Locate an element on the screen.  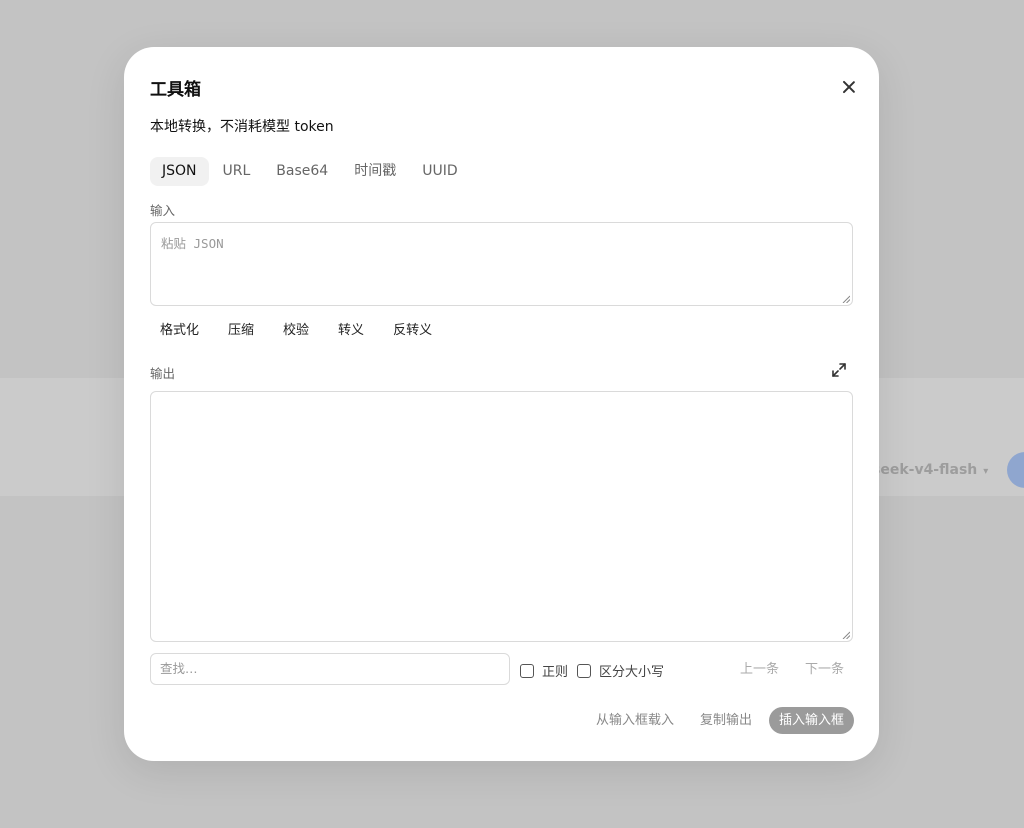
json-input: 粘贴 JSON is located at coordinates (501, 264).